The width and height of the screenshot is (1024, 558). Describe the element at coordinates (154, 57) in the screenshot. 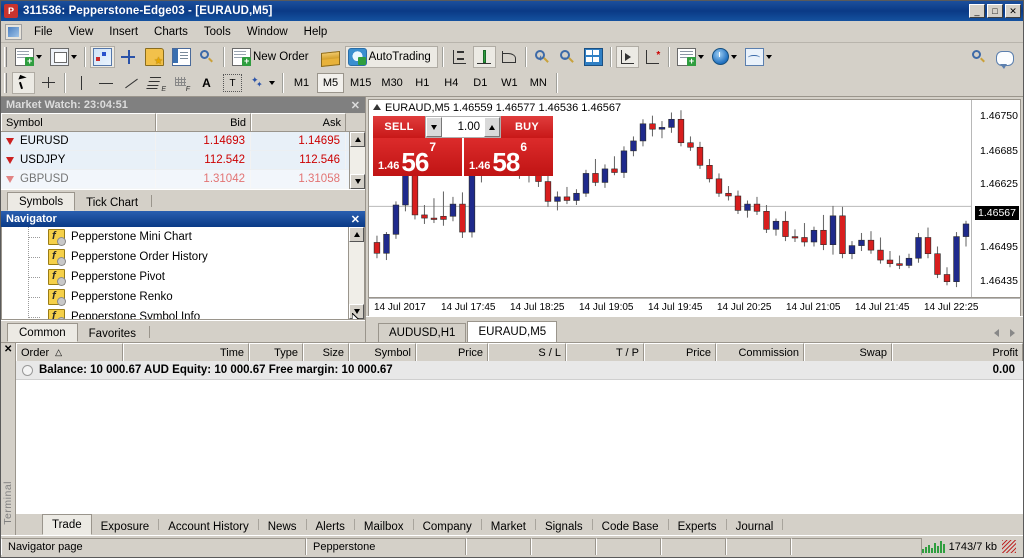

I see `navigator-button` at that location.